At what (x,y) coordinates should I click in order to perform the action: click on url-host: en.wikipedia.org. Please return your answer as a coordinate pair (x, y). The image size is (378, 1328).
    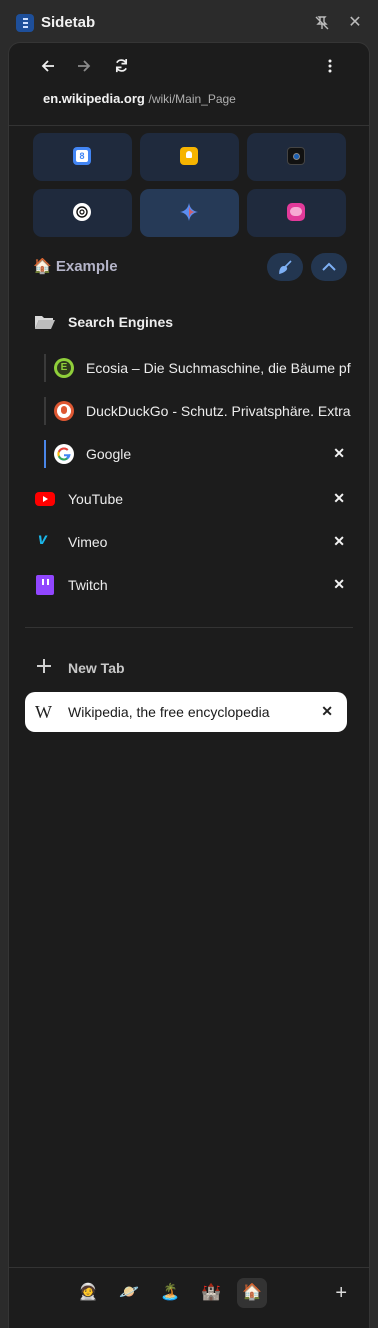
    Looking at the image, I should click on (94, 98).